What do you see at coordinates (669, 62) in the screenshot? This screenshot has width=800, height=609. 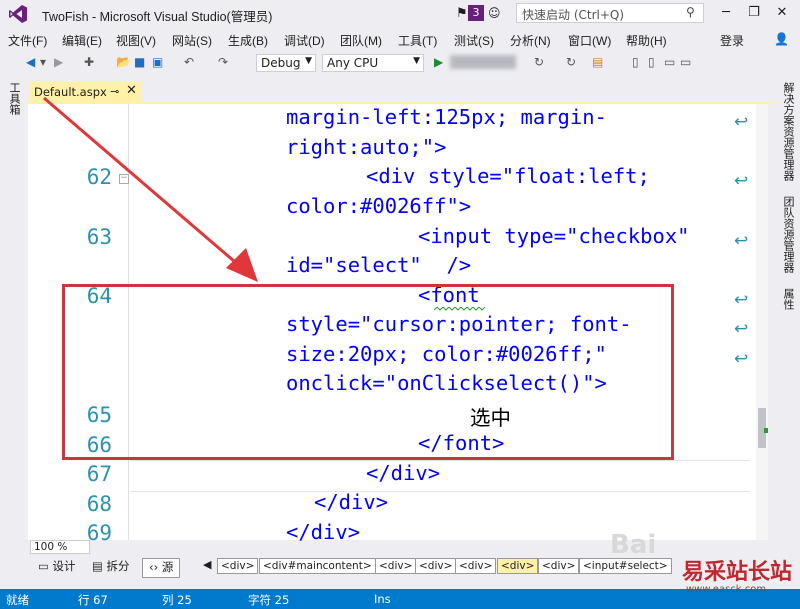 I see `comment-icon: ▭` at bounding box center [669, 62].